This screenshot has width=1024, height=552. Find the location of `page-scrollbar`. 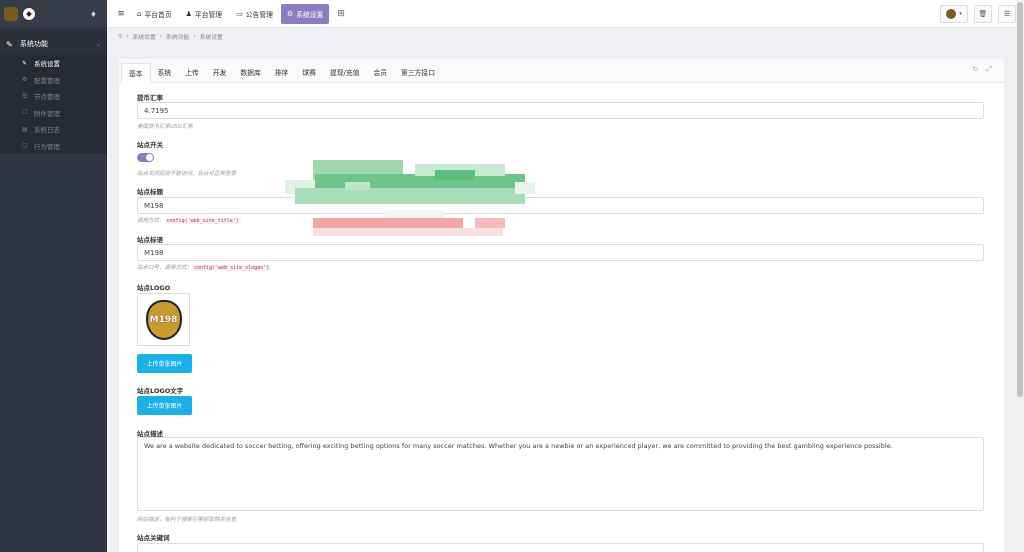

page-scrollbar is located at coordinates (1020, 276).